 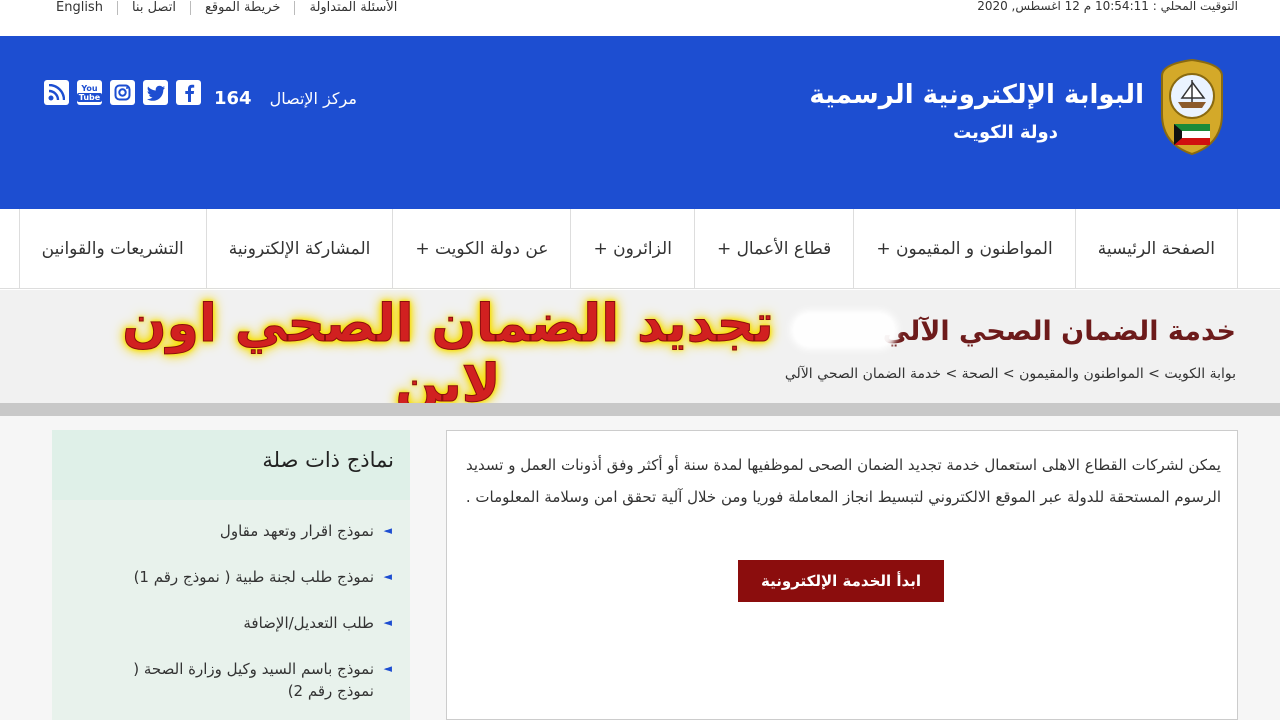 What do you see at coordinates (481, 249) in the screenshot?
I see `nav-item-about-kuwait: عن دولة الكويت +` at bounding box center [481, 249].